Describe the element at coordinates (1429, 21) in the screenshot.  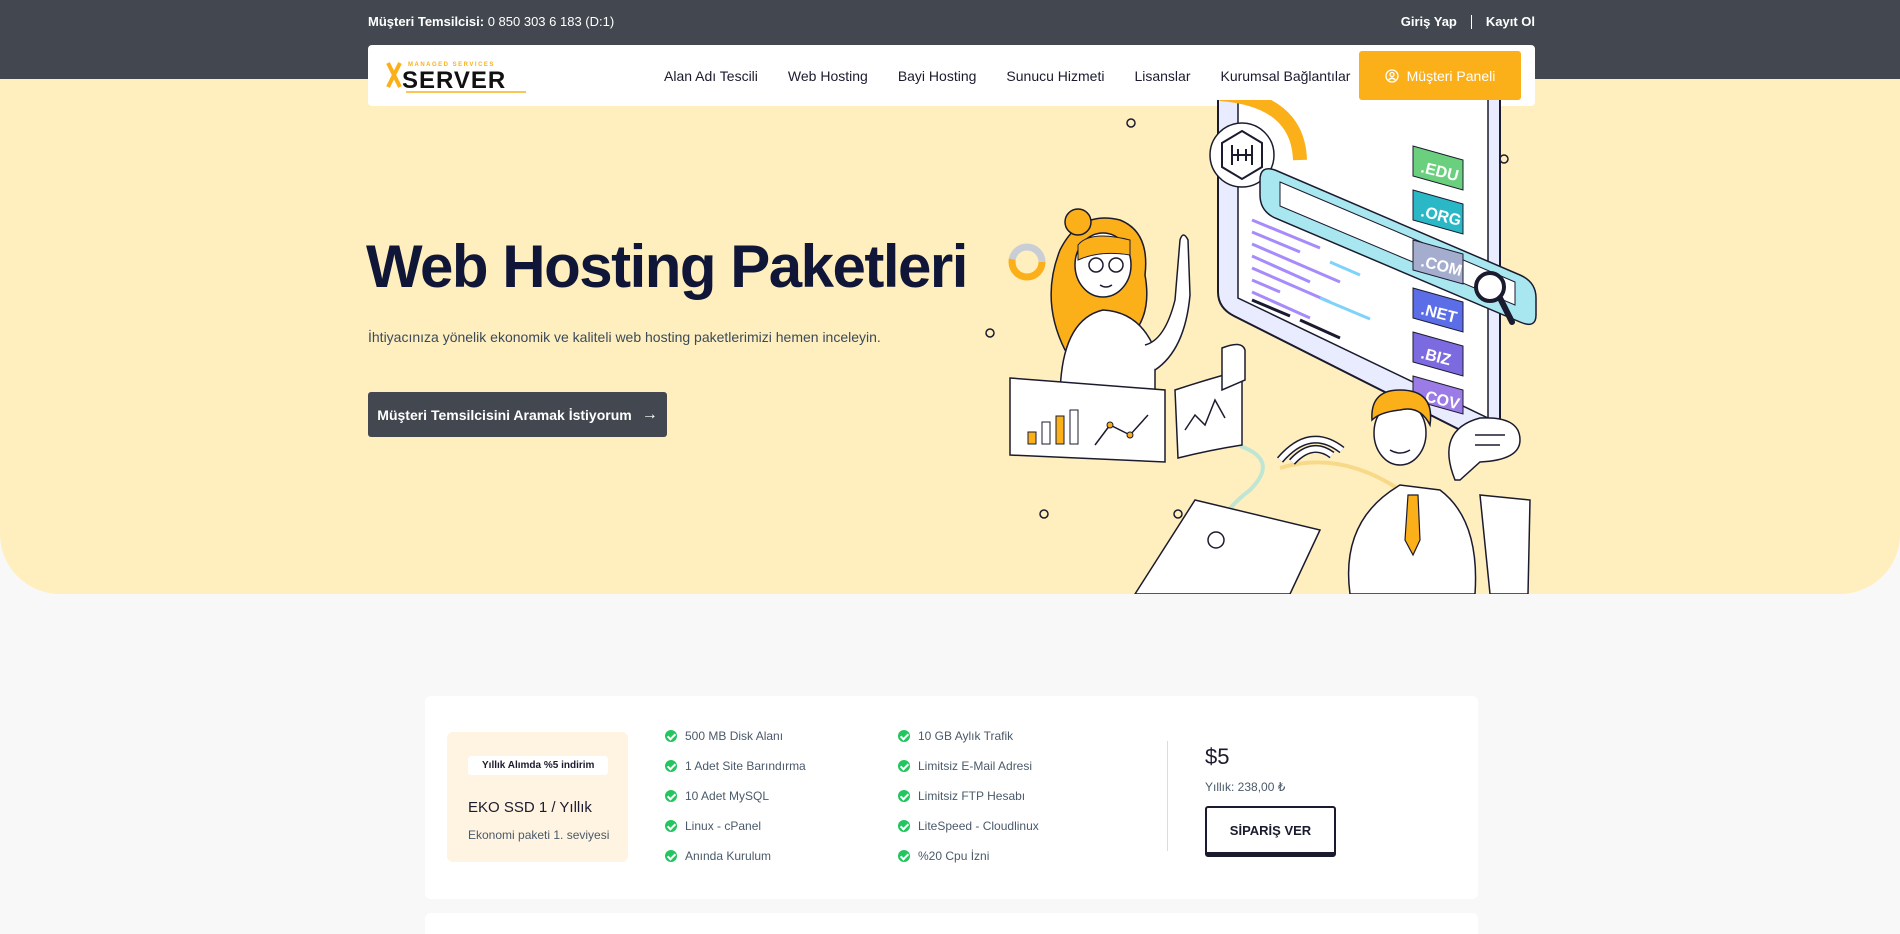
I see `login-link: Giriş Yap` at that location.